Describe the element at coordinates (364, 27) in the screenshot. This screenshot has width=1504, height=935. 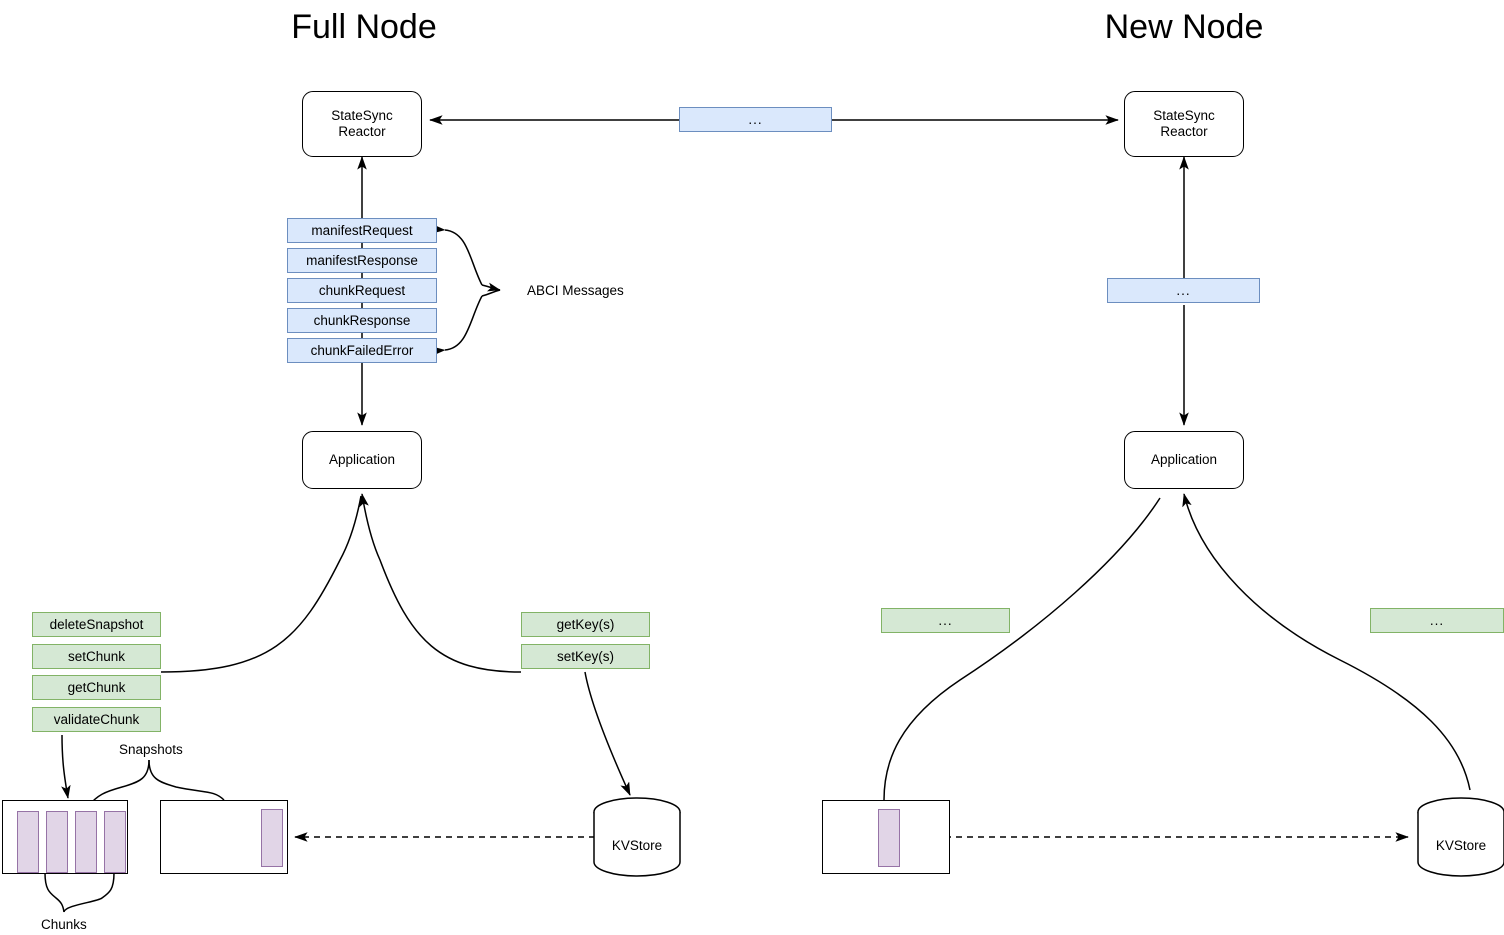
I see `page-title-full-node: Full Node` at that location.